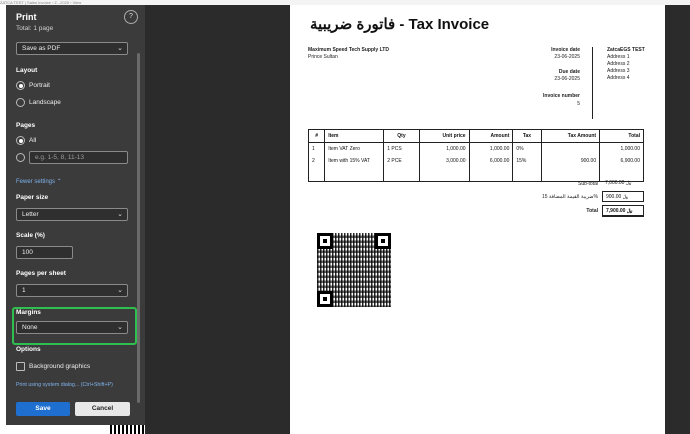 The width and height of the screenshot is (690, 434). Describe the element at coordinates (20, 157) in the screenshot. I see `pages-custom-radio` at that location.